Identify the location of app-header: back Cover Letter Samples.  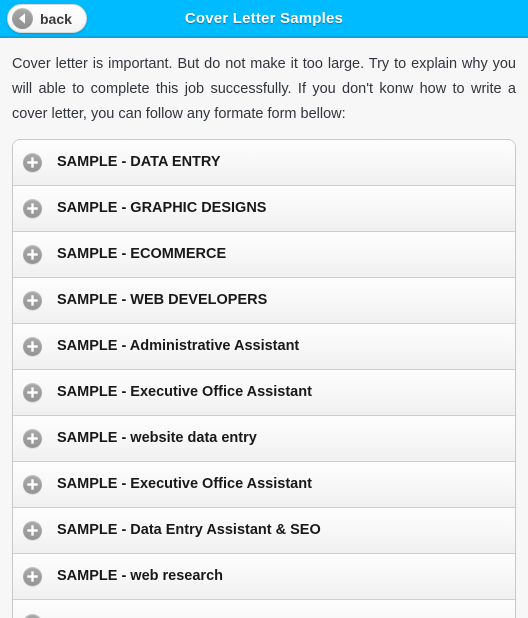
(264, 19).